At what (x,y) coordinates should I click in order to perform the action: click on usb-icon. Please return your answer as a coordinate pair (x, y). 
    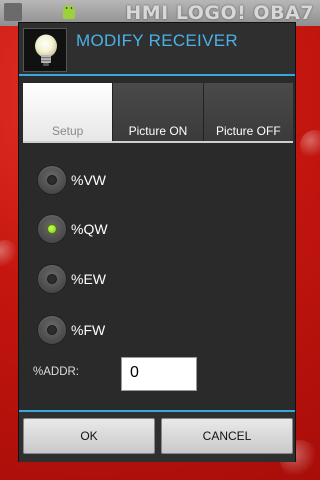
    Looking at the image, I should click on (13, 12).